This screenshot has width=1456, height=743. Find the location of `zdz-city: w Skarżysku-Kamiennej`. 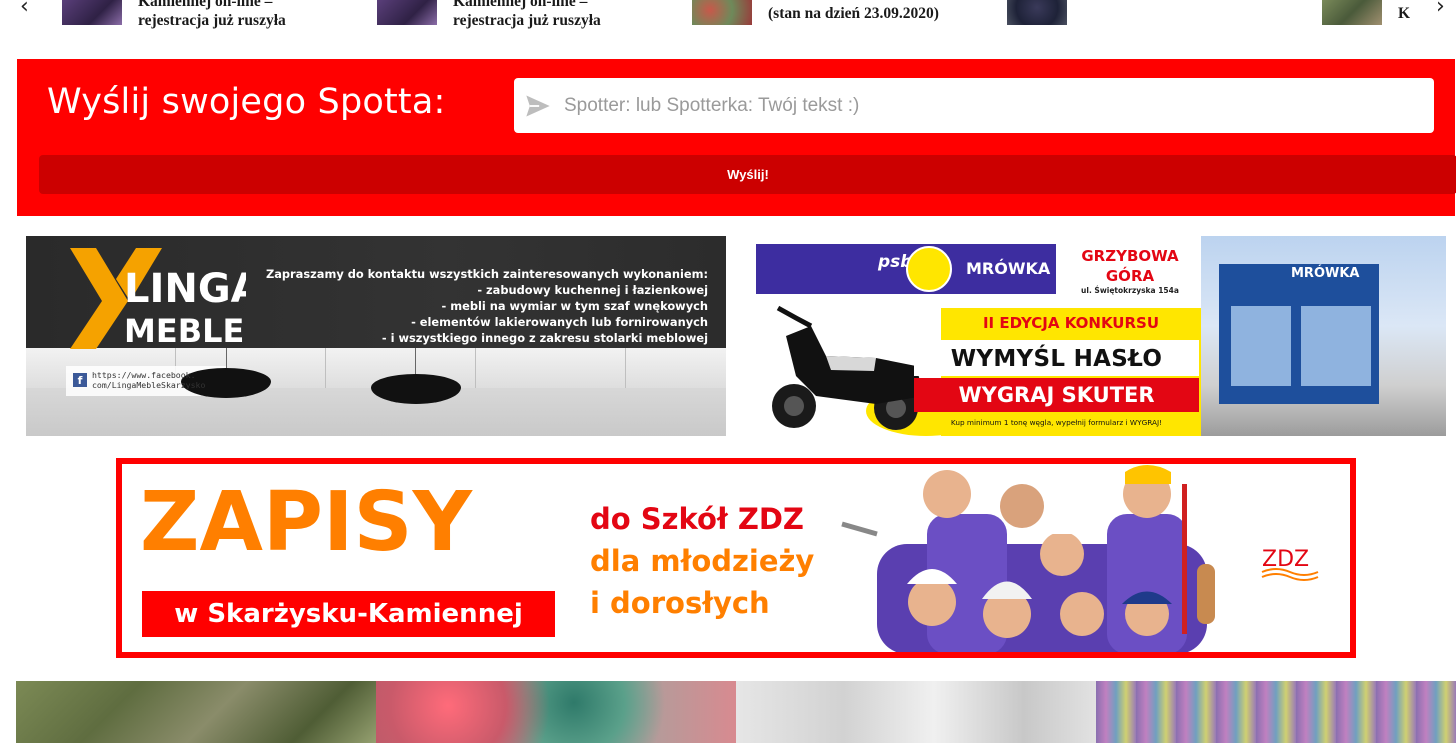

zdz-city: w Skarżysku-Kamiennej is located at coordinates (348, 614).